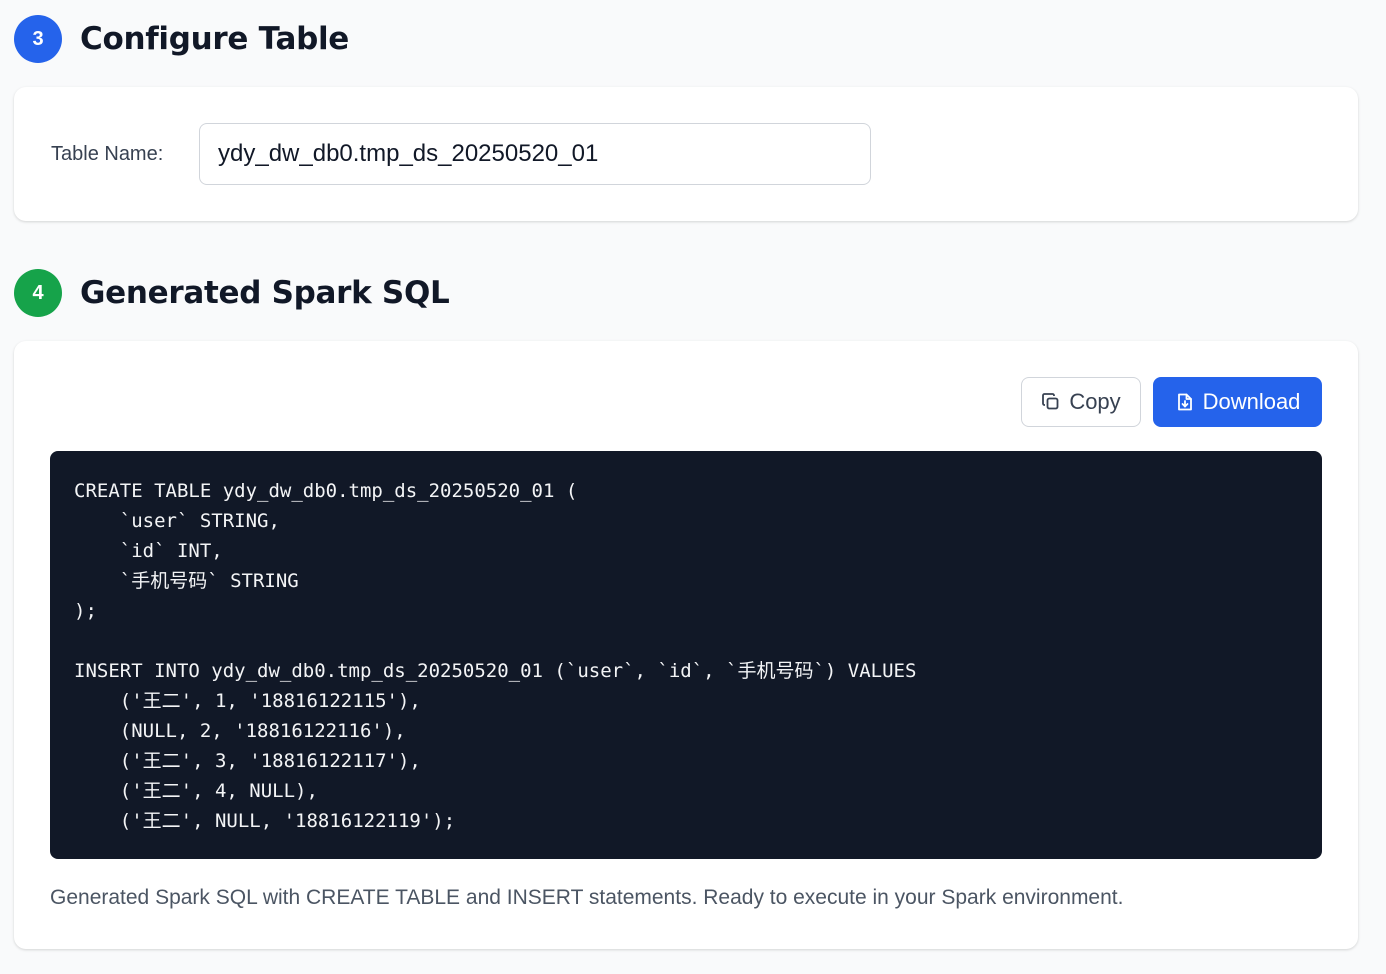 The image size is (1386, 974). What do you see at coordinates (1185, 402) in the screenshot?
I see `file-download-icon` at bounding box center [1185, 402].